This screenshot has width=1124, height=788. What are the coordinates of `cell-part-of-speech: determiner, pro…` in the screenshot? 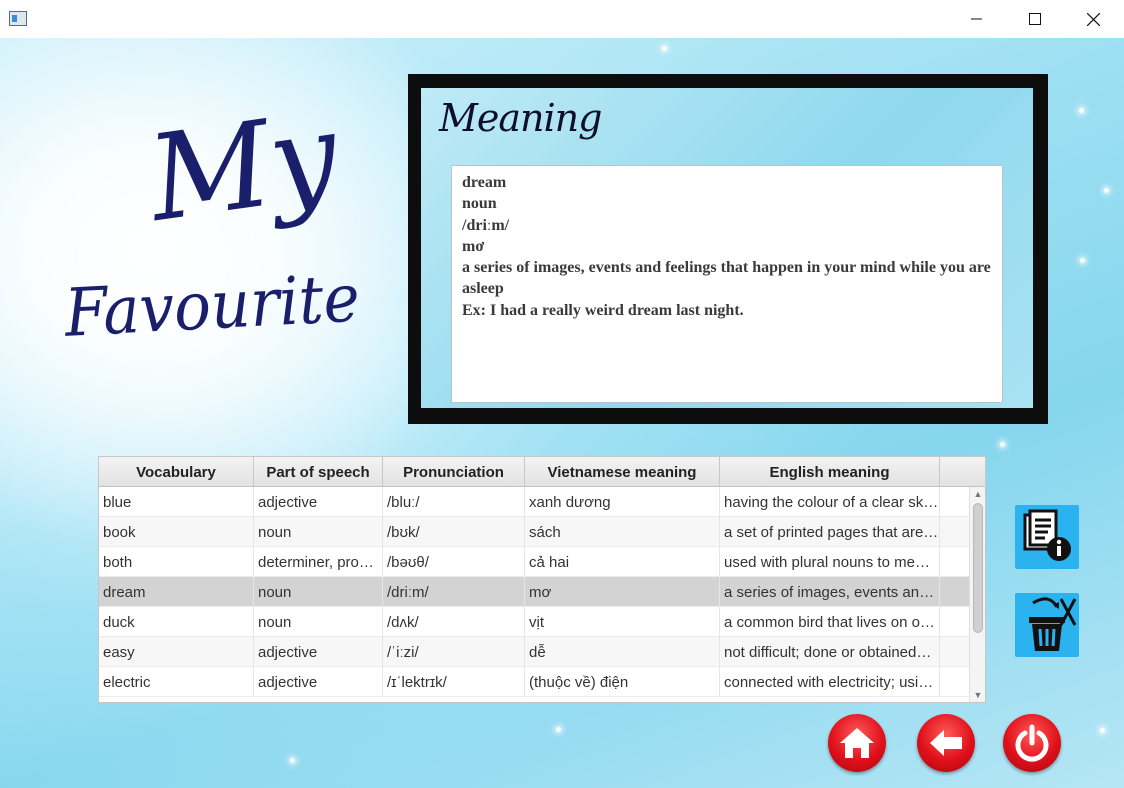 It's located at (318, 562).